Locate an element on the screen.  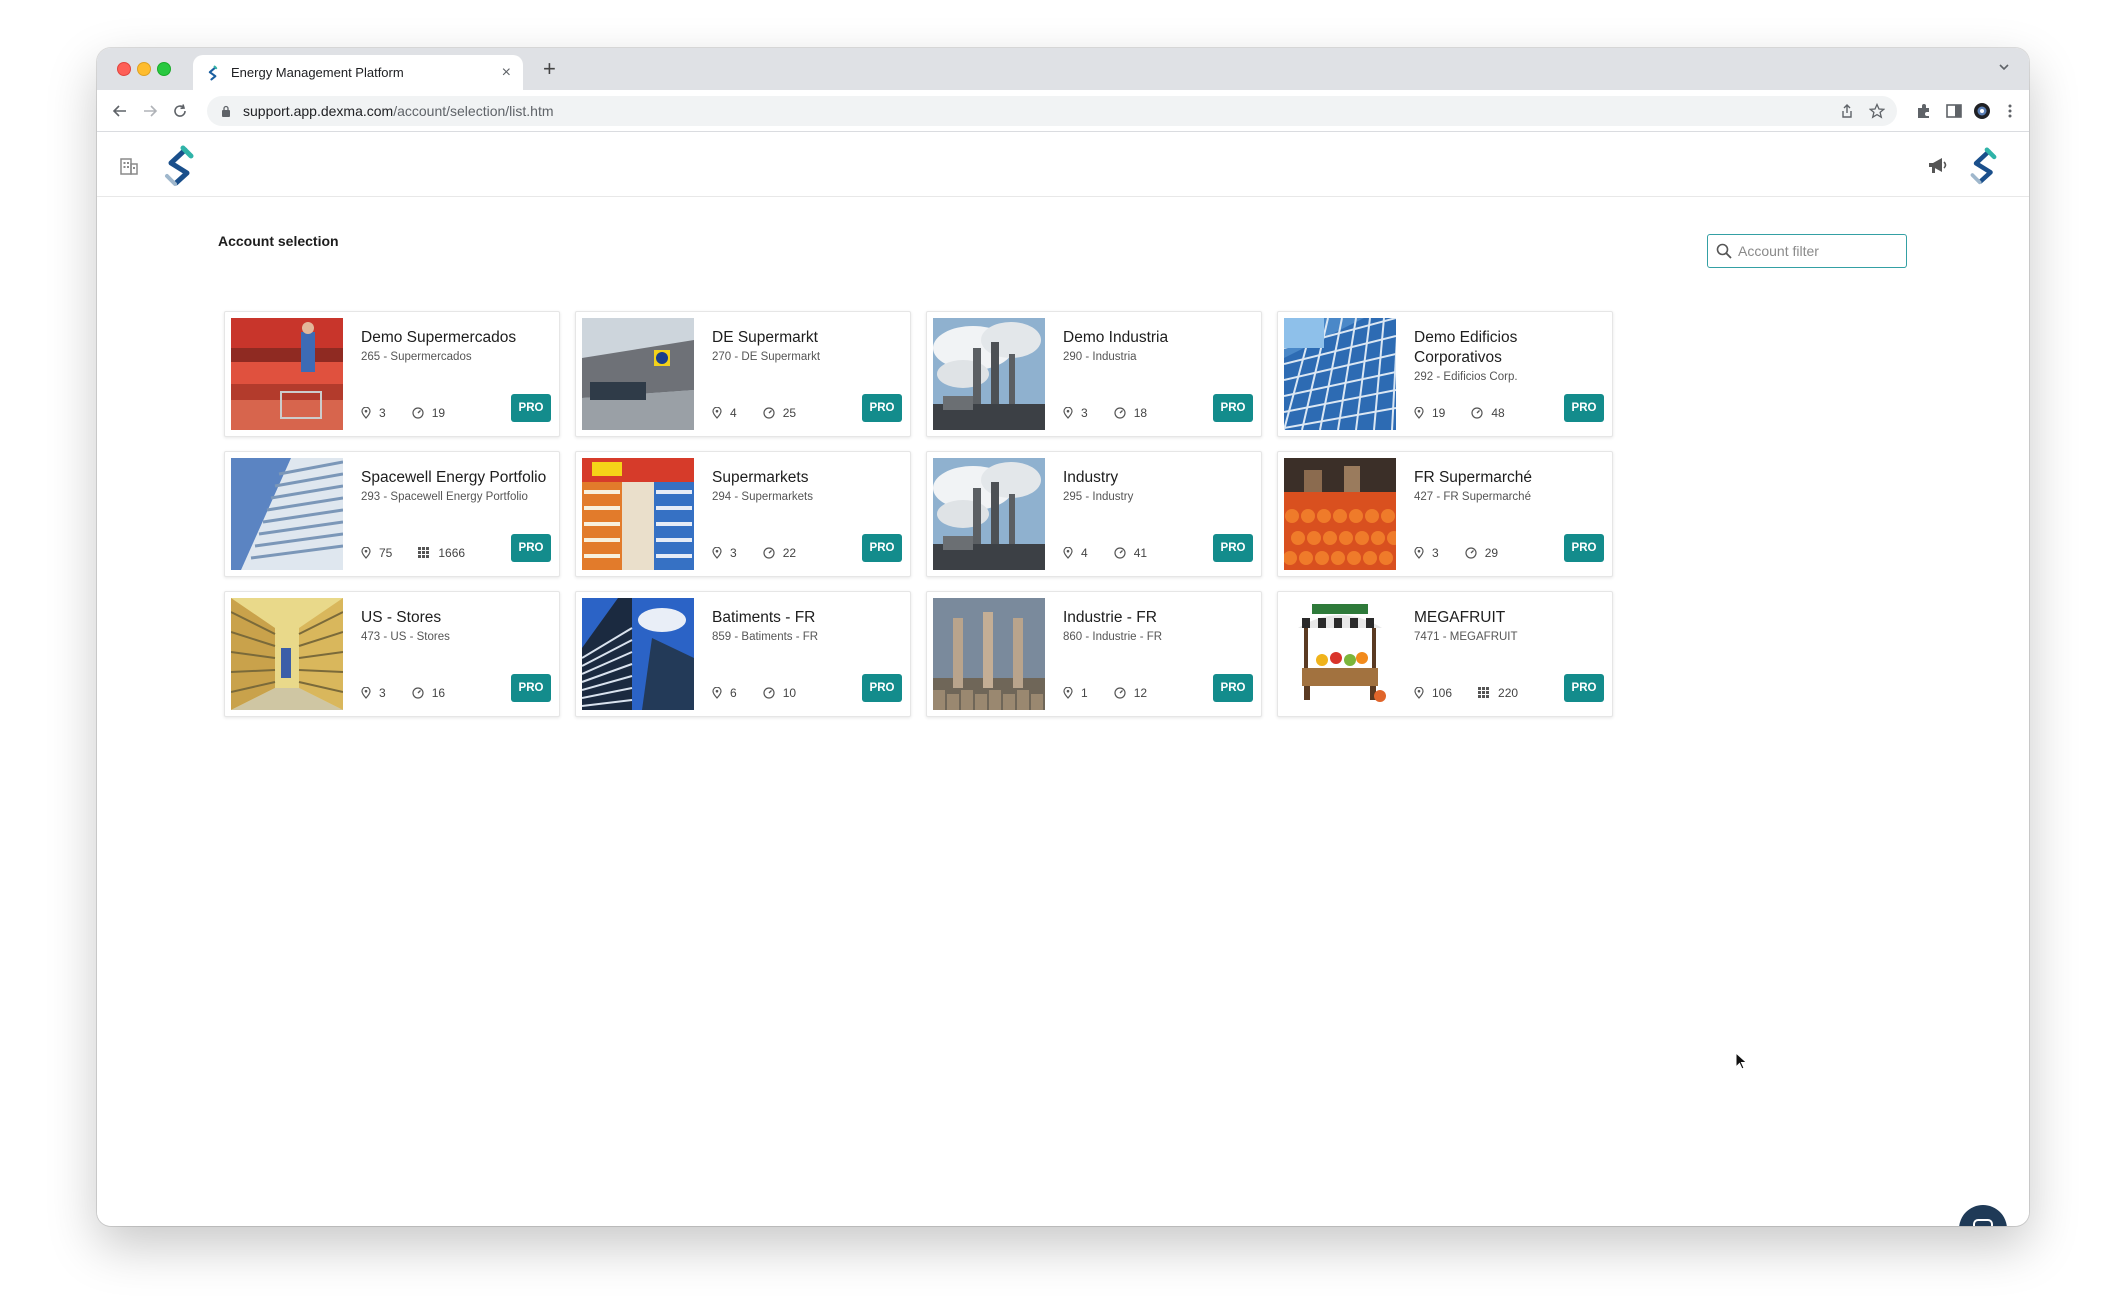
url-path: /account/selection/list.htm is located at coordinates (473, 111).